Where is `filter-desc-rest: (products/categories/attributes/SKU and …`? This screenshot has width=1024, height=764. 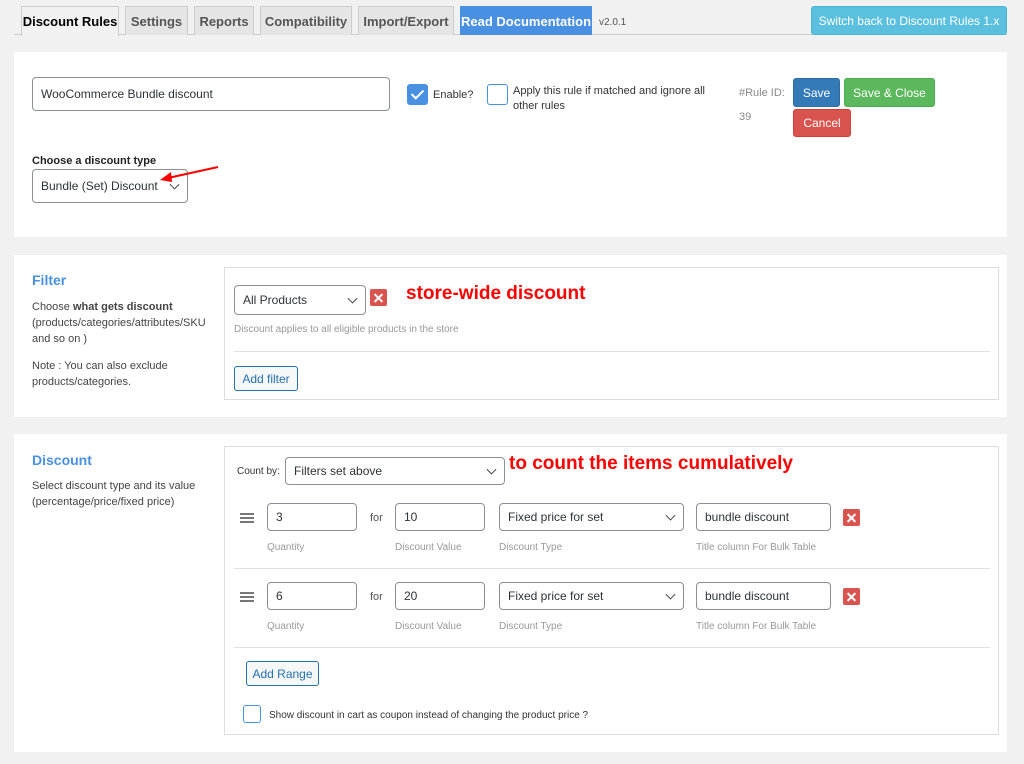 filter-desc-rest: (products/categories/attributes/SKU and … is located at coordinates (119, 331).